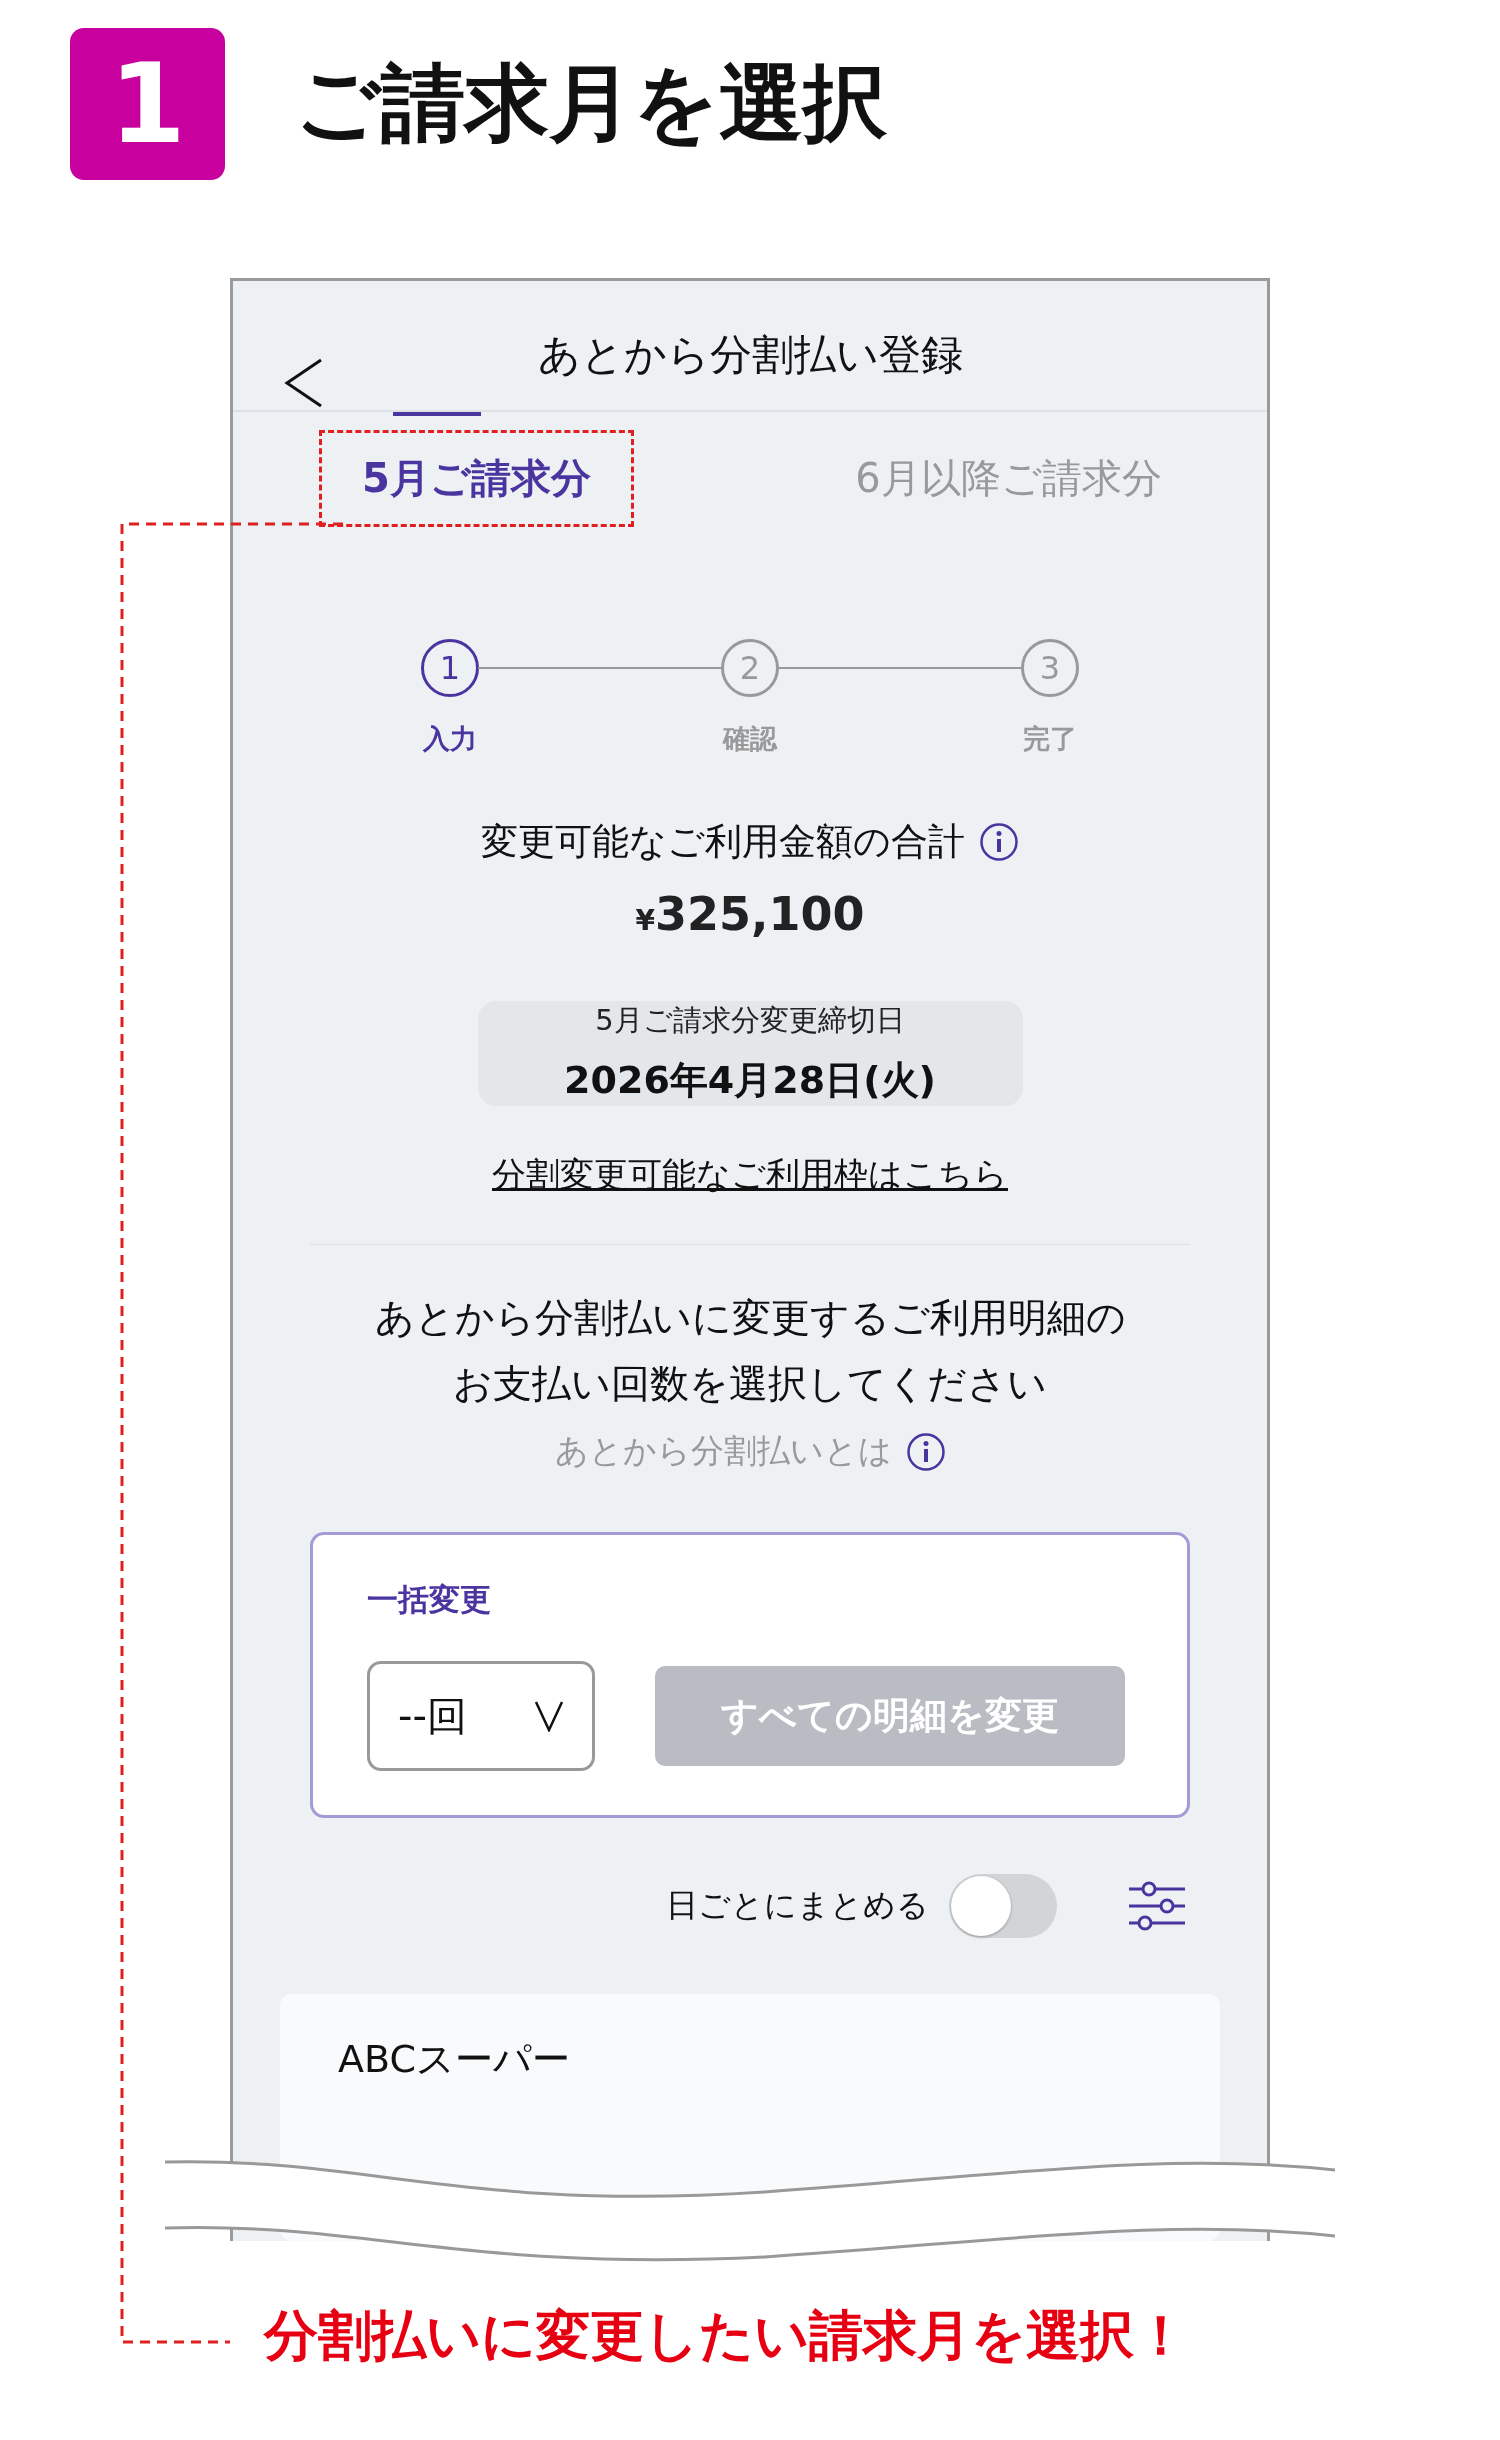 Image resolution: width=1500 pixels, height=2440 pixels. Describe the element at coordinates (549, 1716) in the screenshot. I see `caret-icon` at that location.